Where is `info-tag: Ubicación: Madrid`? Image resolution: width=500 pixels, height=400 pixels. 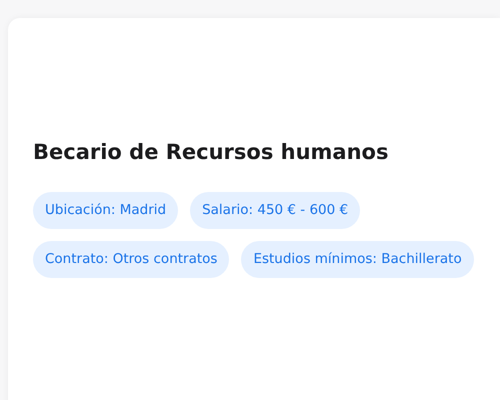
info-tag: Ubicación: Madrid is located at coordinates (105, 210).